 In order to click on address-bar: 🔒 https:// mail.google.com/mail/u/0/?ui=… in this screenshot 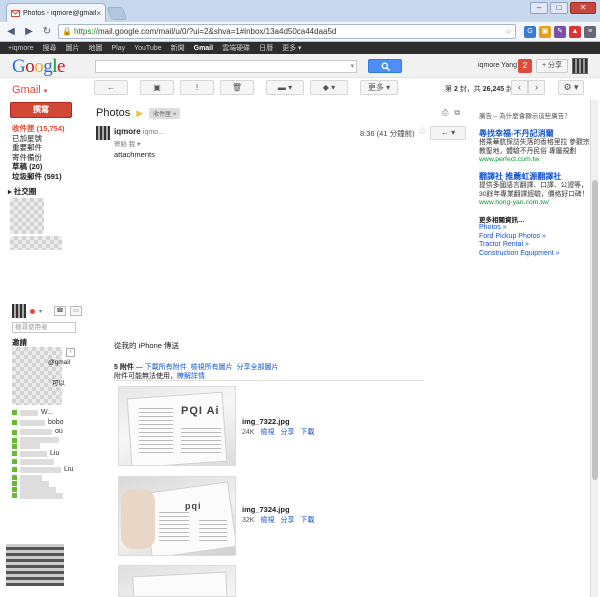, I will do `click(287, 31)`.